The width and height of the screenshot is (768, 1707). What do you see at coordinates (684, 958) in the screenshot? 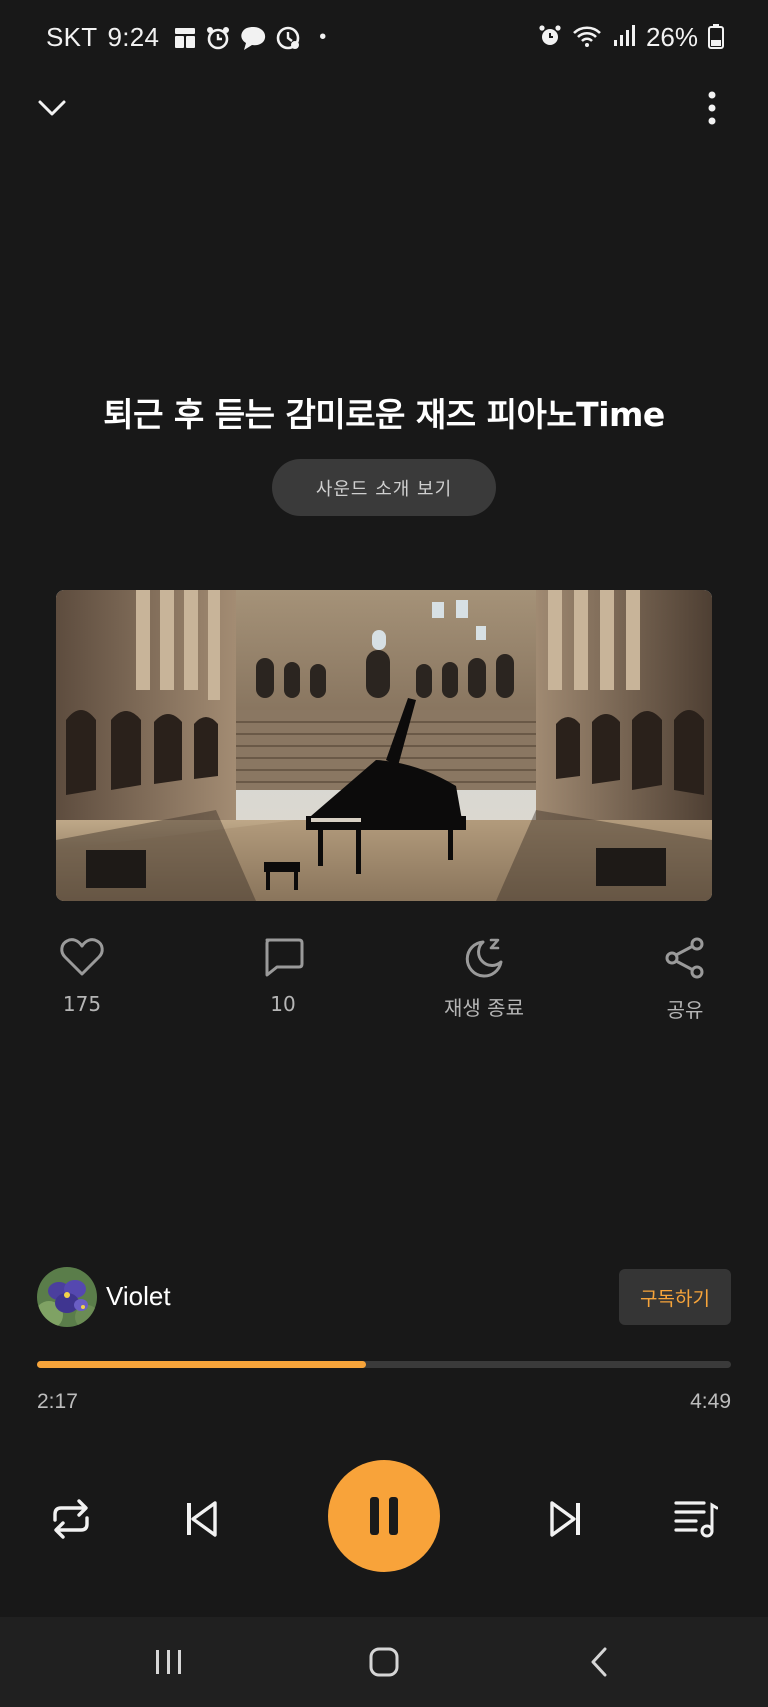
I see `share-icon` at bounding box center [684, 958].